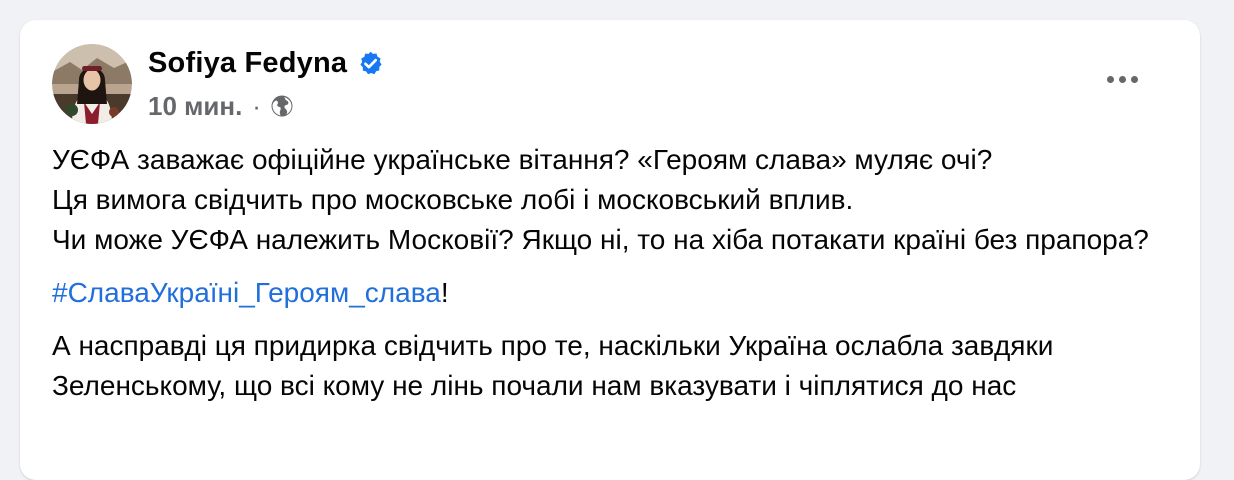  What do you see at coordinates (195, 106) in the screenshot?
I see `post-timestamp: 10 мин.` at bounding box center [195, 106].